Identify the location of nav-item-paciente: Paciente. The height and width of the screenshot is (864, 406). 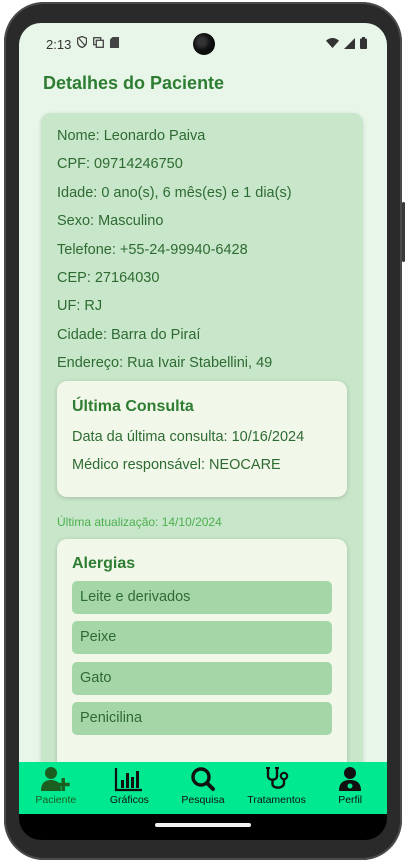
(56, 788).